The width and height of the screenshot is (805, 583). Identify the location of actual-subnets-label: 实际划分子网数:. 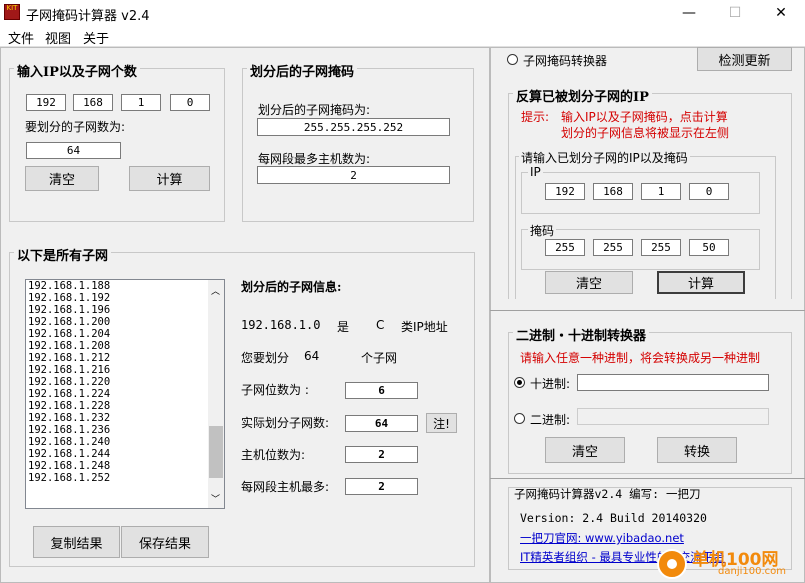
(285, 423).